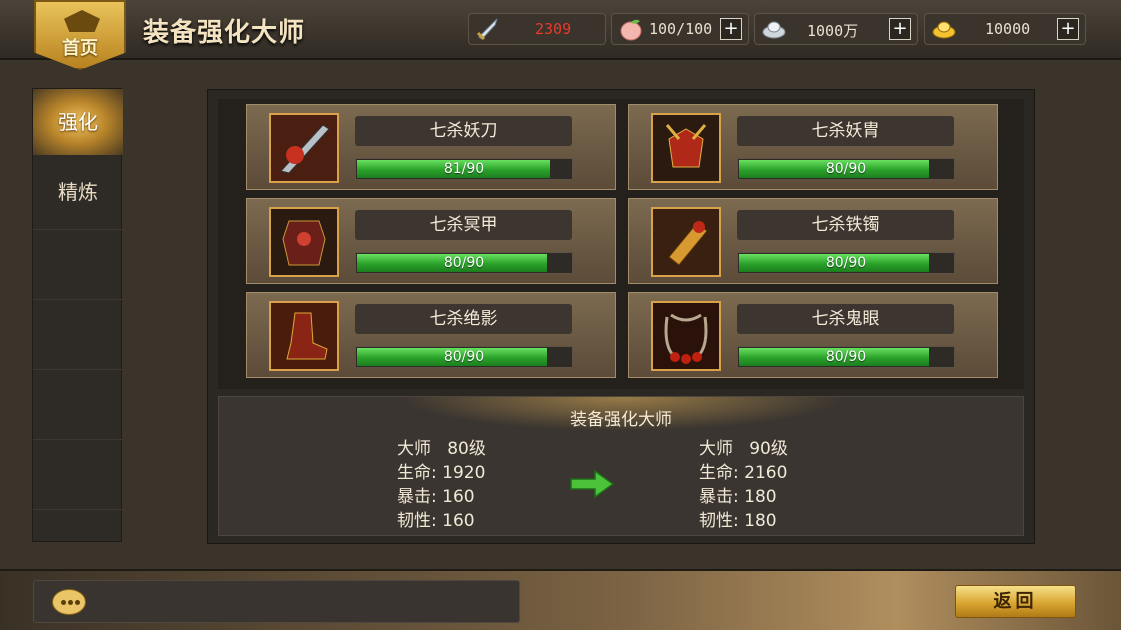  I want to click on progress-text: 81/90, so click(464, 169).